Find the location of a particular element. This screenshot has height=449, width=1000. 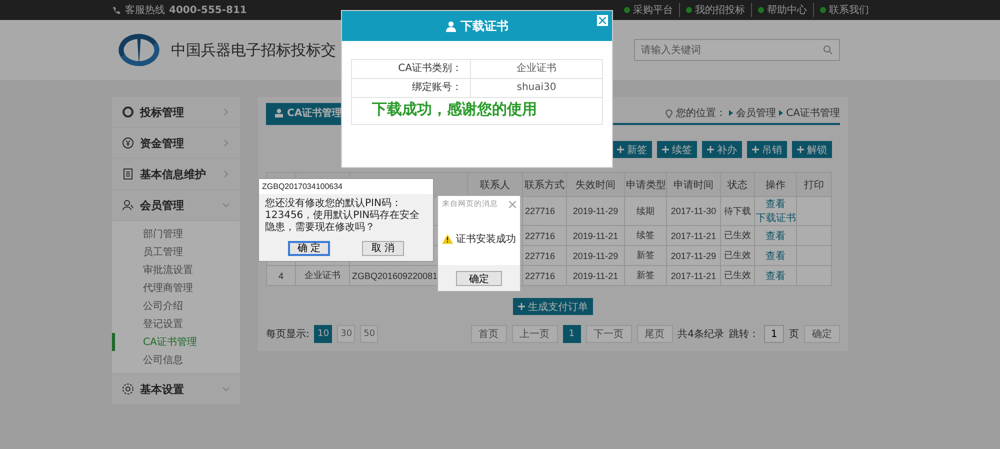

last-page-button: 尾页 is located at coordinates (654, 334).